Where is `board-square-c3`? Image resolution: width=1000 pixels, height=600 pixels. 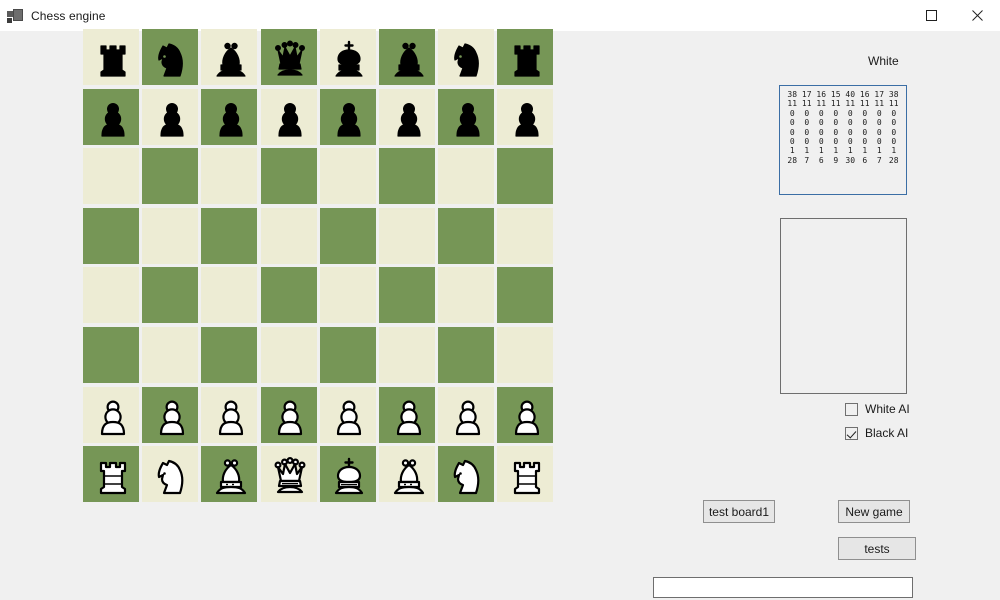
board-square-c3 is located at coordinates (230, 356).